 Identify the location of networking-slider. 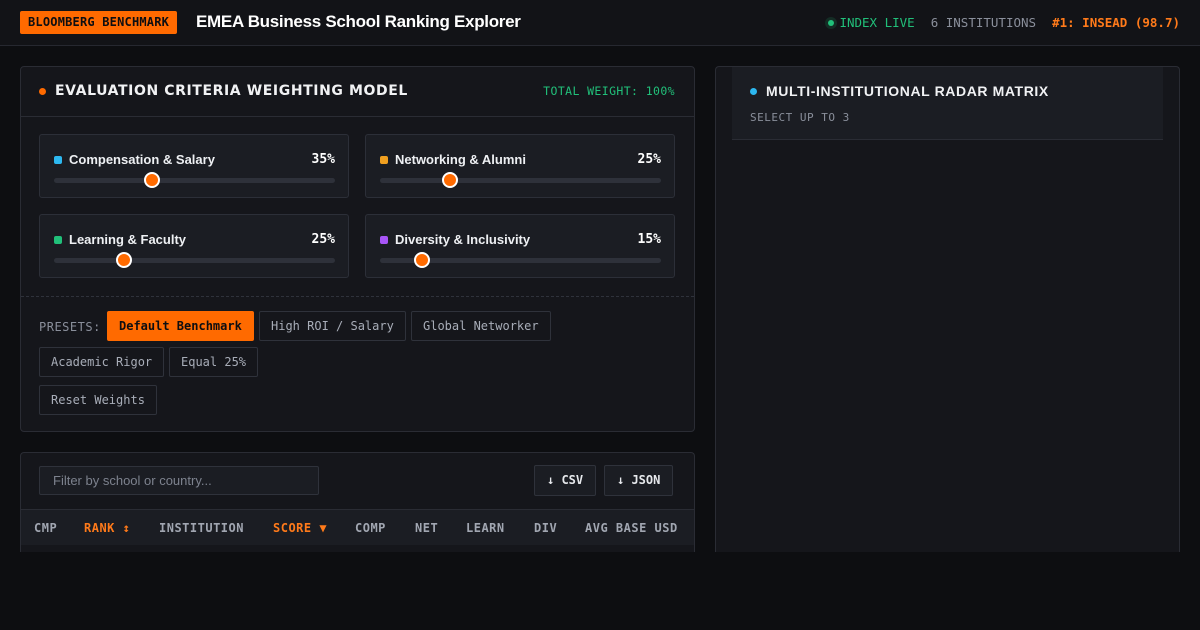
(520, 180).